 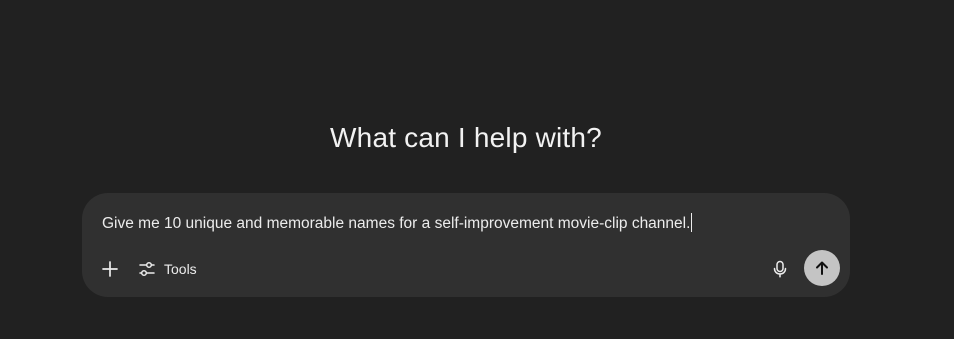 What do you see at coordinates (180, 269) in the screenshot?
I see `tools-label: Tools` at bounding box center [180, 269].